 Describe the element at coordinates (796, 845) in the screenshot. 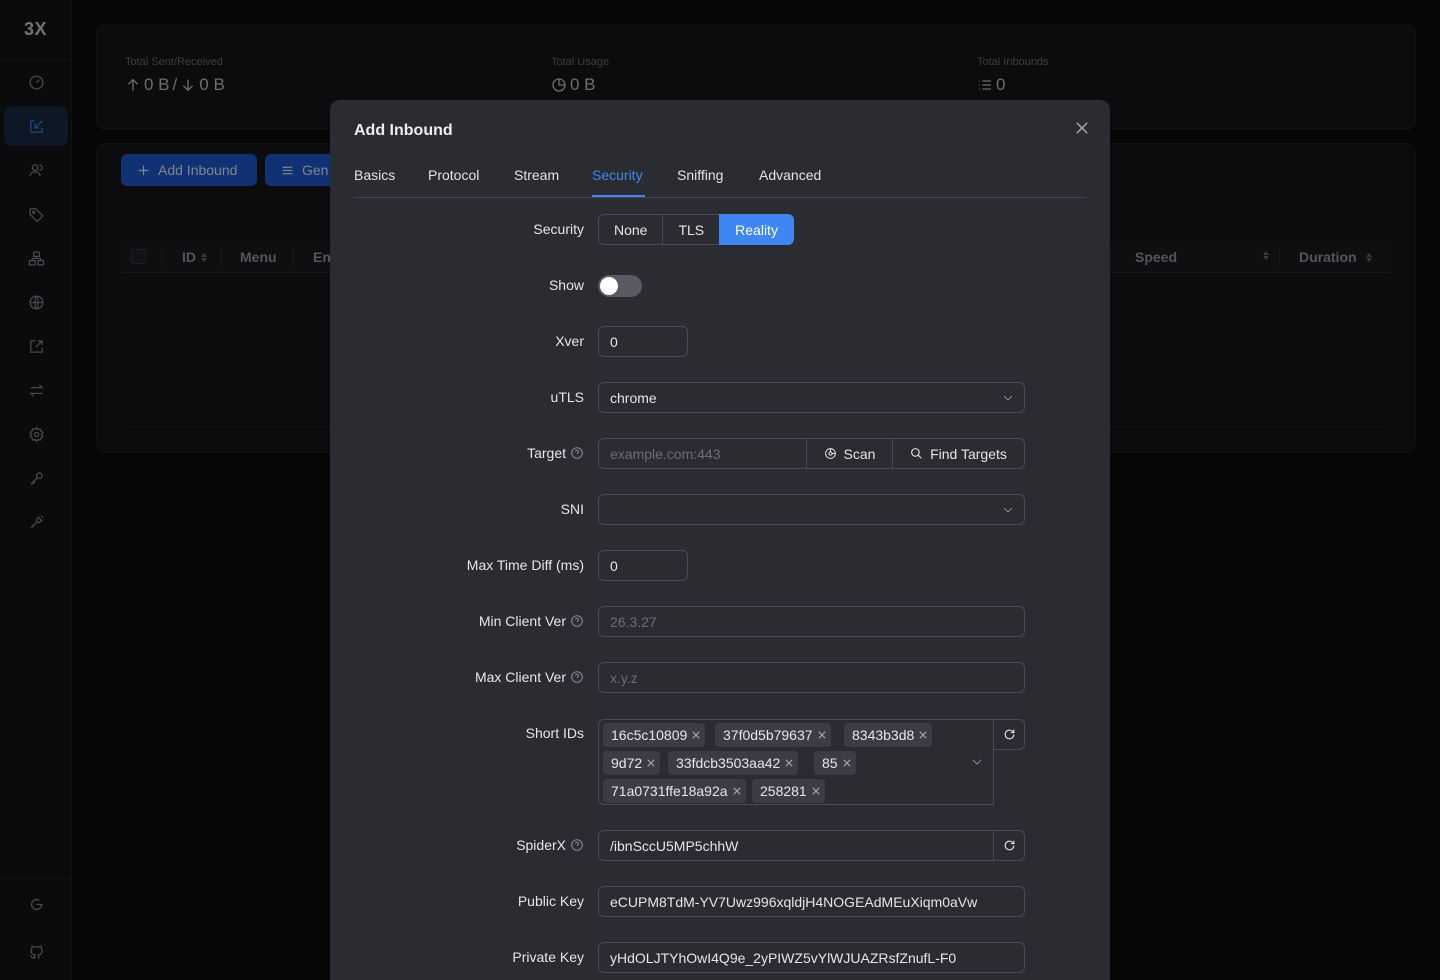

I see `spiderx-input: /ibnSccU5MP5chhW` at that location.